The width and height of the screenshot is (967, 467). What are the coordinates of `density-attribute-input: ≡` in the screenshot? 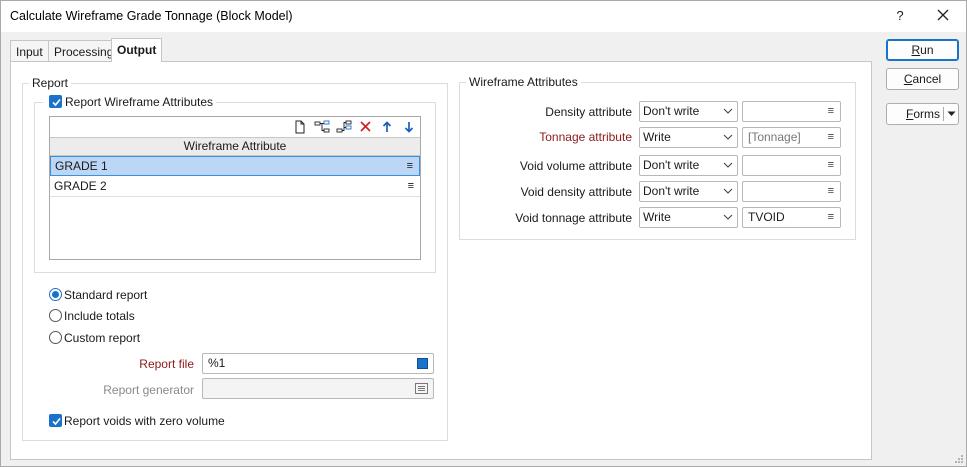 It's located at (791, 111).